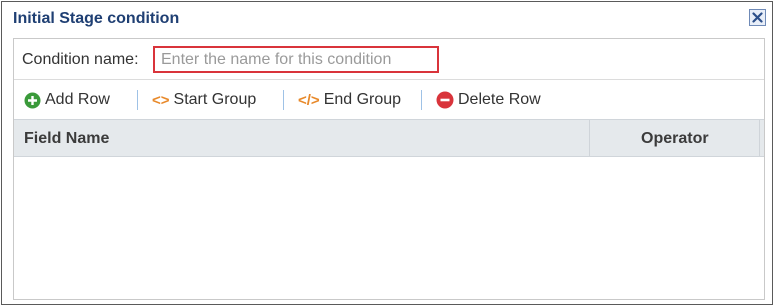 Image resolution: width=776 pixels, height=307 pixels. What do you see at coordinates (445, 100) in the screenshot?
I see `delete-icon` at bounding box center [445, 100].